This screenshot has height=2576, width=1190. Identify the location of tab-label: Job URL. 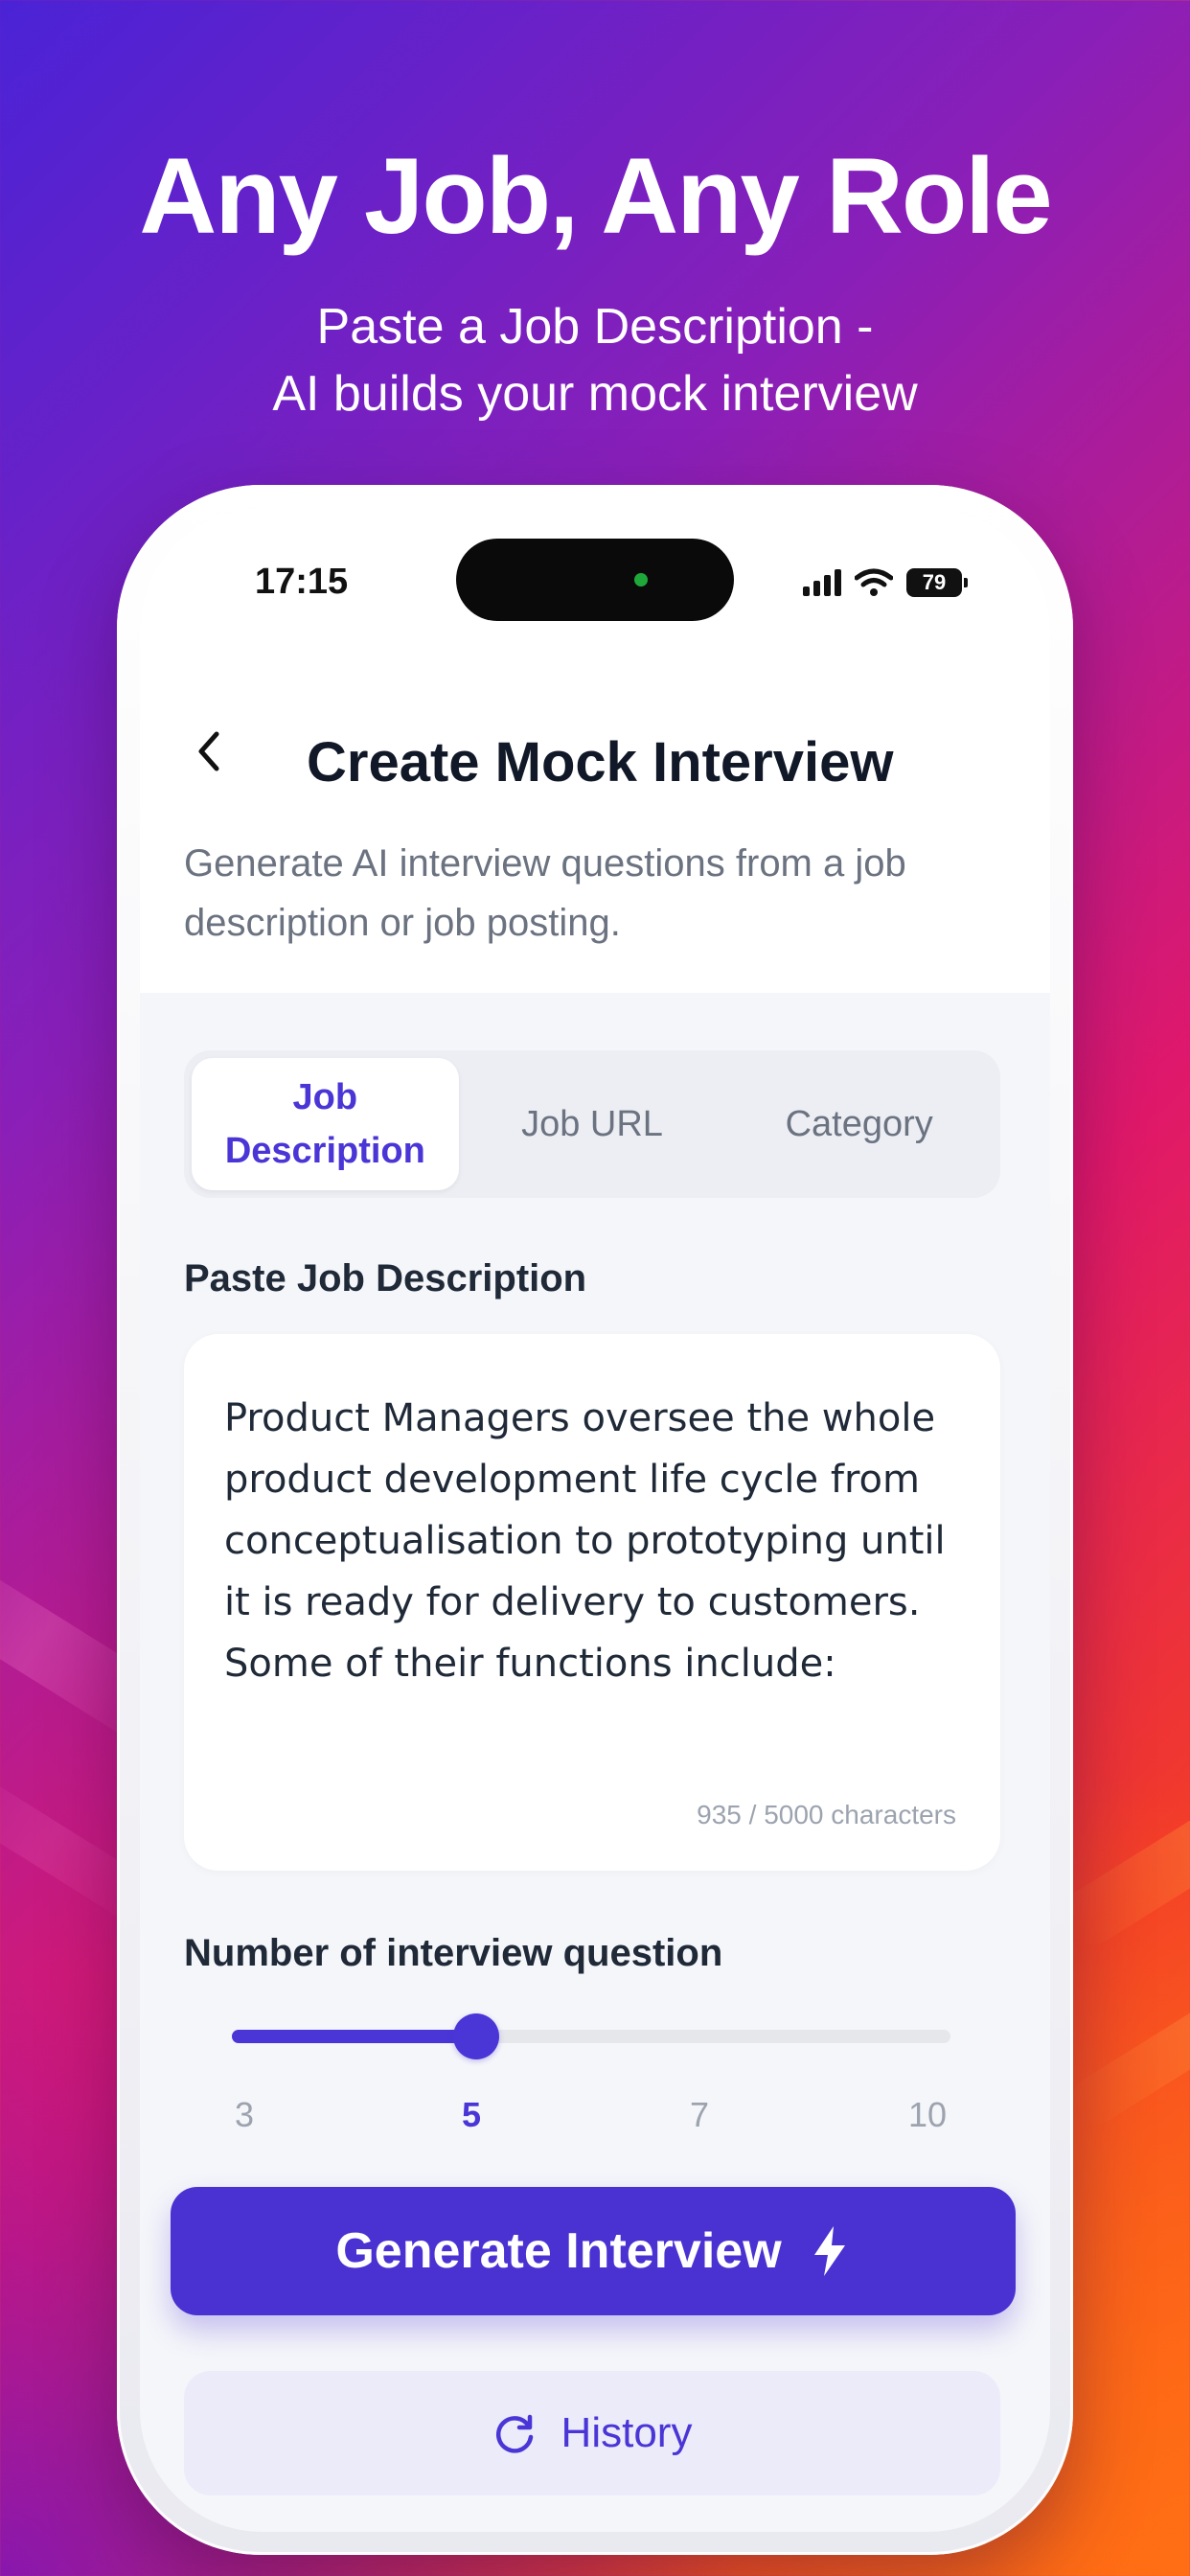
(592, 1124).